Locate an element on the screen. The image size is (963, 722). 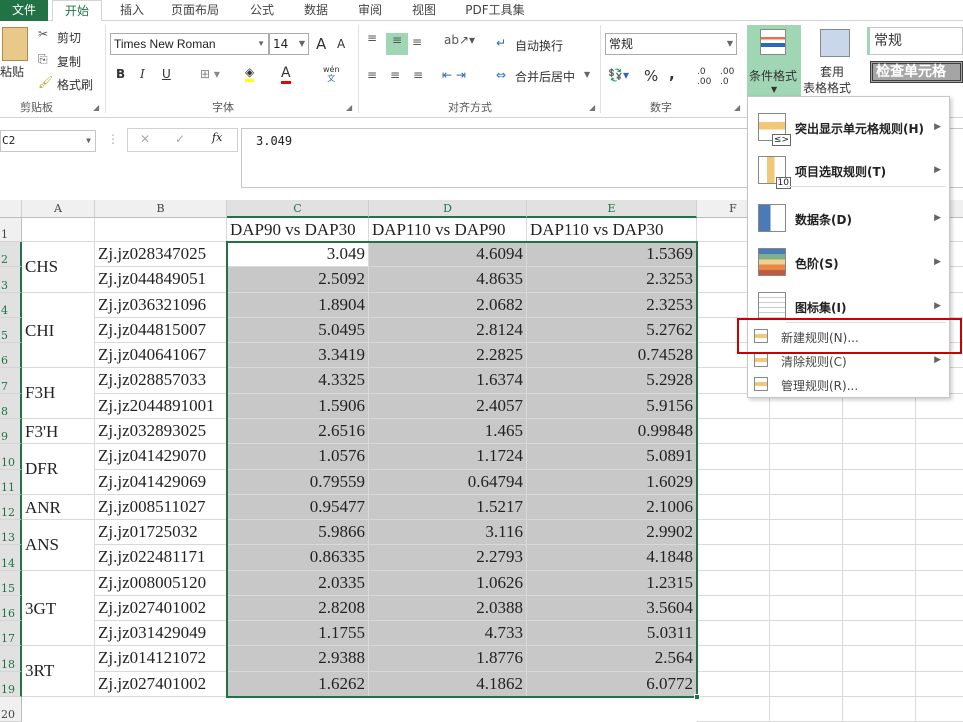
tab-home: 开始 is located at coordinates (77, 11).